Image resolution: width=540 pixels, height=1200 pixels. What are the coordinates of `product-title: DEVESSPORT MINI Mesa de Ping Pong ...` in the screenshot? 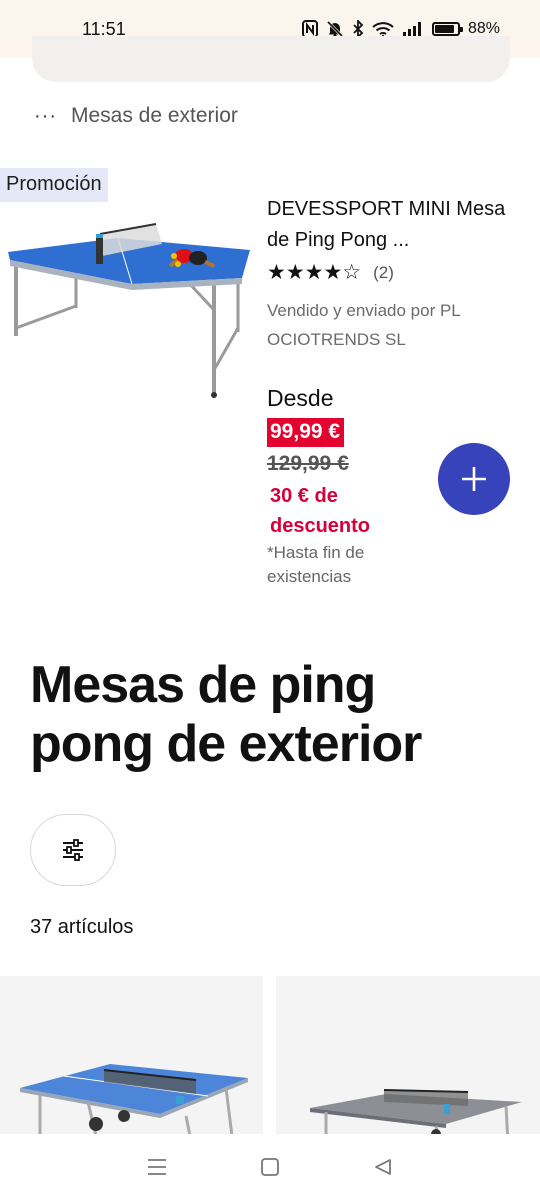 It's located at (392, 225).